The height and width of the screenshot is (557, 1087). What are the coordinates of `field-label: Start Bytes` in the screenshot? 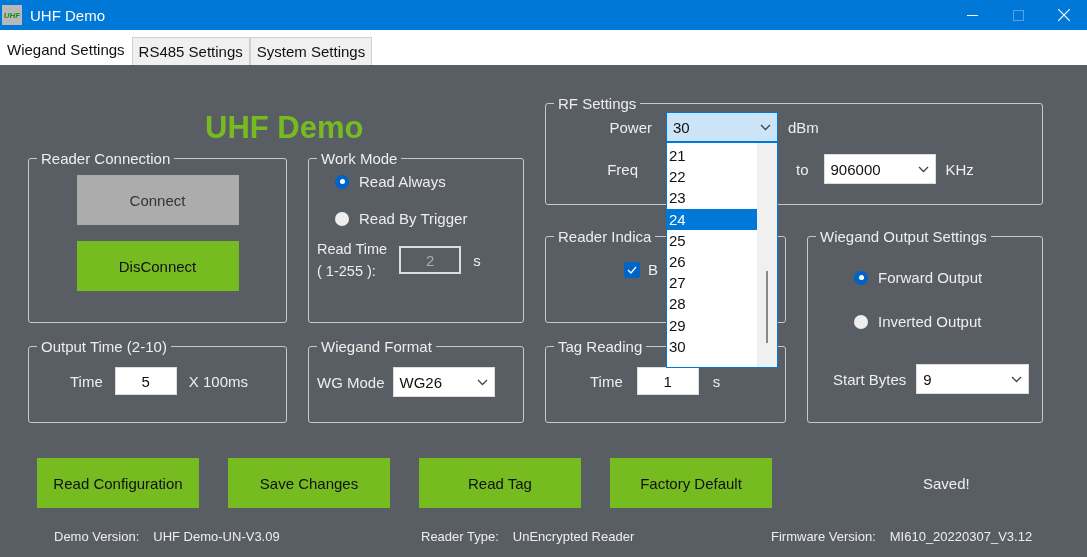 It's located at (870, 379).